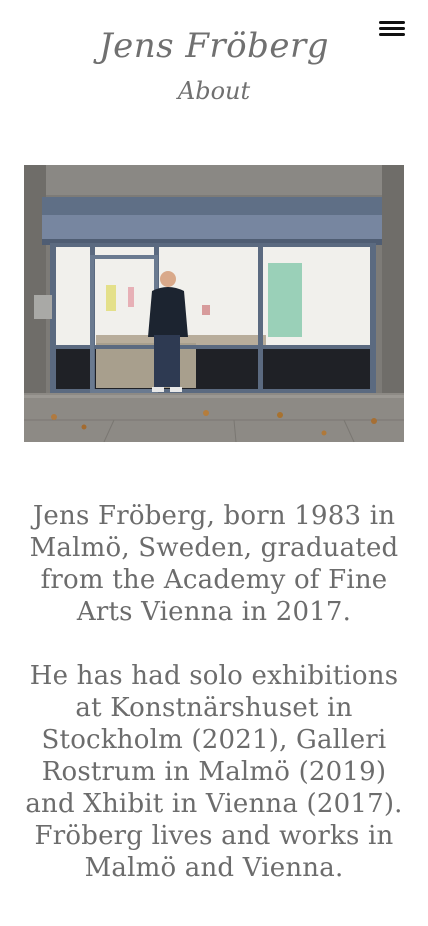  I want to click on page-title: About, so click(214, 91).